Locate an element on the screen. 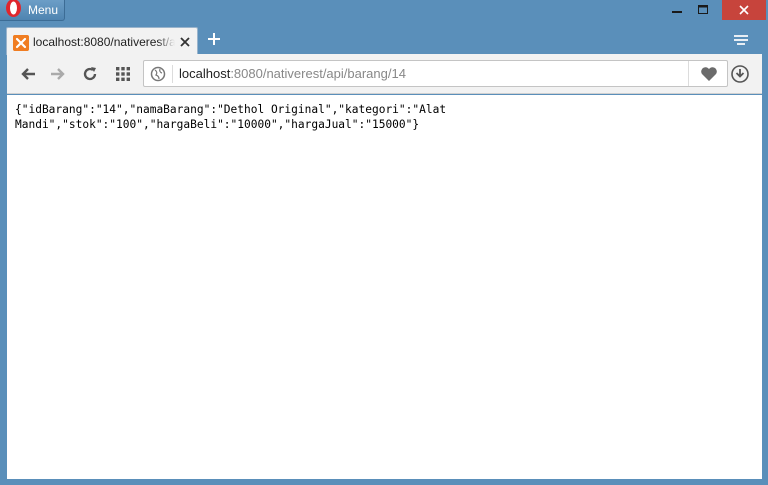  heart-icon is located at coordinates (708, 73).